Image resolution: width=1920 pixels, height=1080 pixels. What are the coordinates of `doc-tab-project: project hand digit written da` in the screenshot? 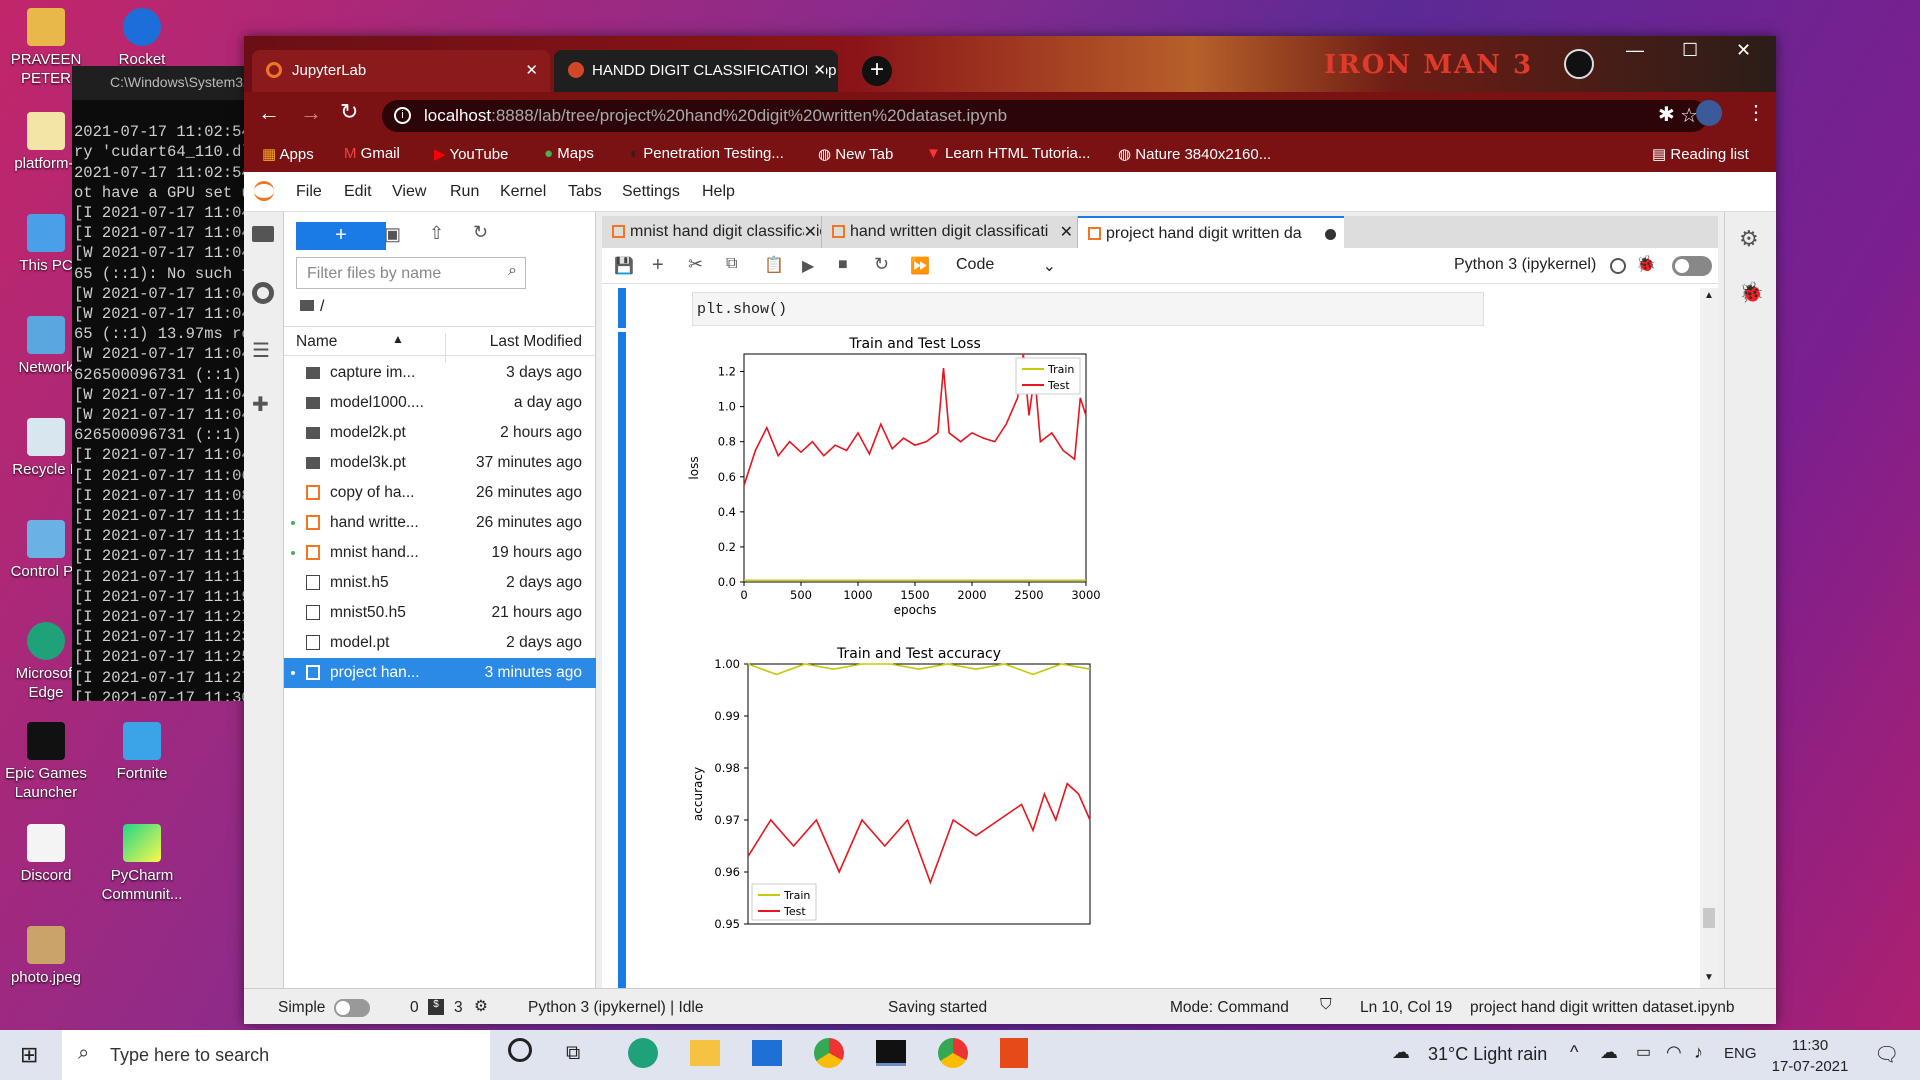 It's located at (1211, 232).